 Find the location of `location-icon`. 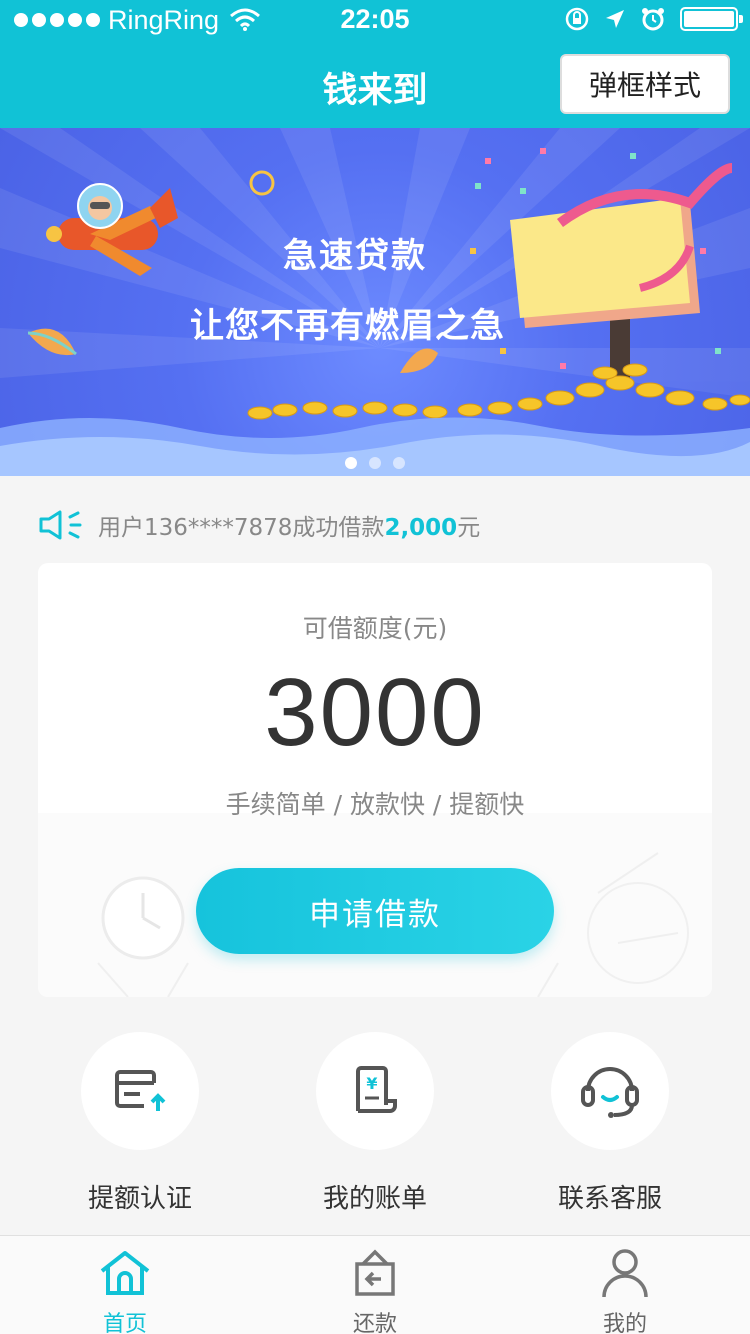

location-icon is located at coordinates (615, 19).